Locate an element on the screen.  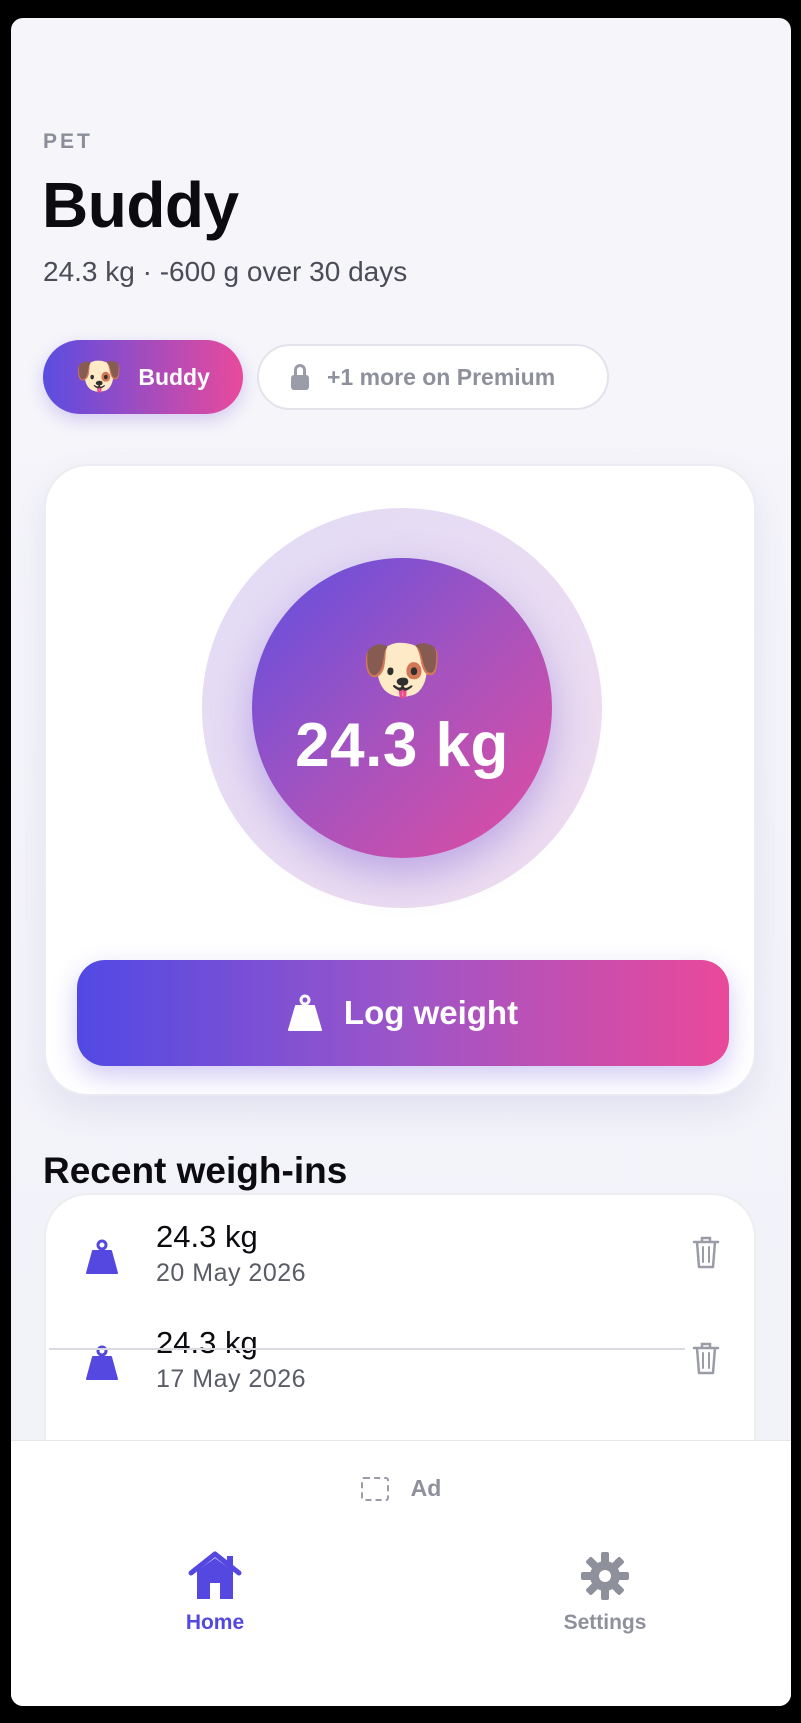
list-item: 24.3 kg 17 May 2026 is located at coordinates (402, 1354).